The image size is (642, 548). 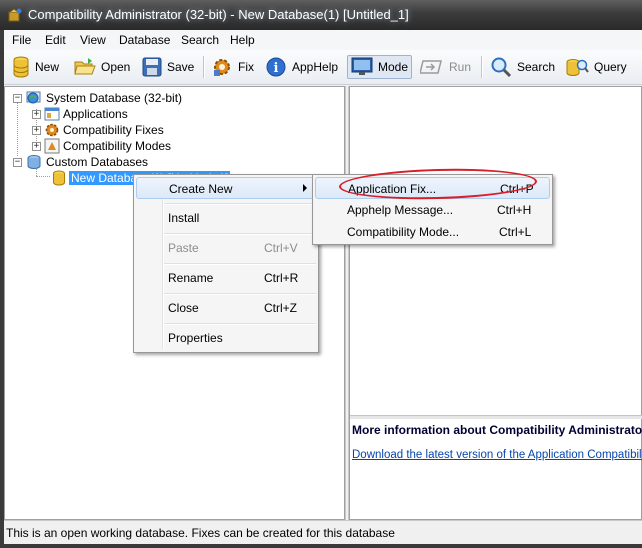 What do you see at coordinates (610, 67) in the screenshot?
I see `query-label: Query` at bounding box center [610, 67].